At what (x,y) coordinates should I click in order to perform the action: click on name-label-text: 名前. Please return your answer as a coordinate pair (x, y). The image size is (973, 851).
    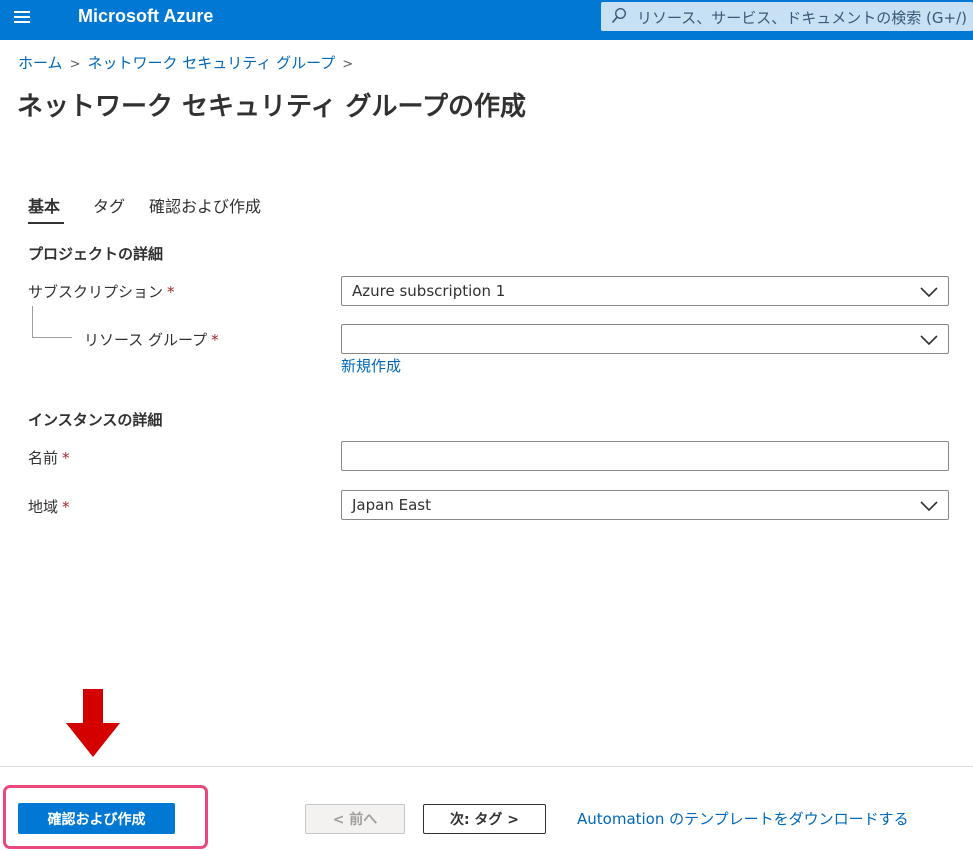
    Looking at the image, I should click on (43, 458).